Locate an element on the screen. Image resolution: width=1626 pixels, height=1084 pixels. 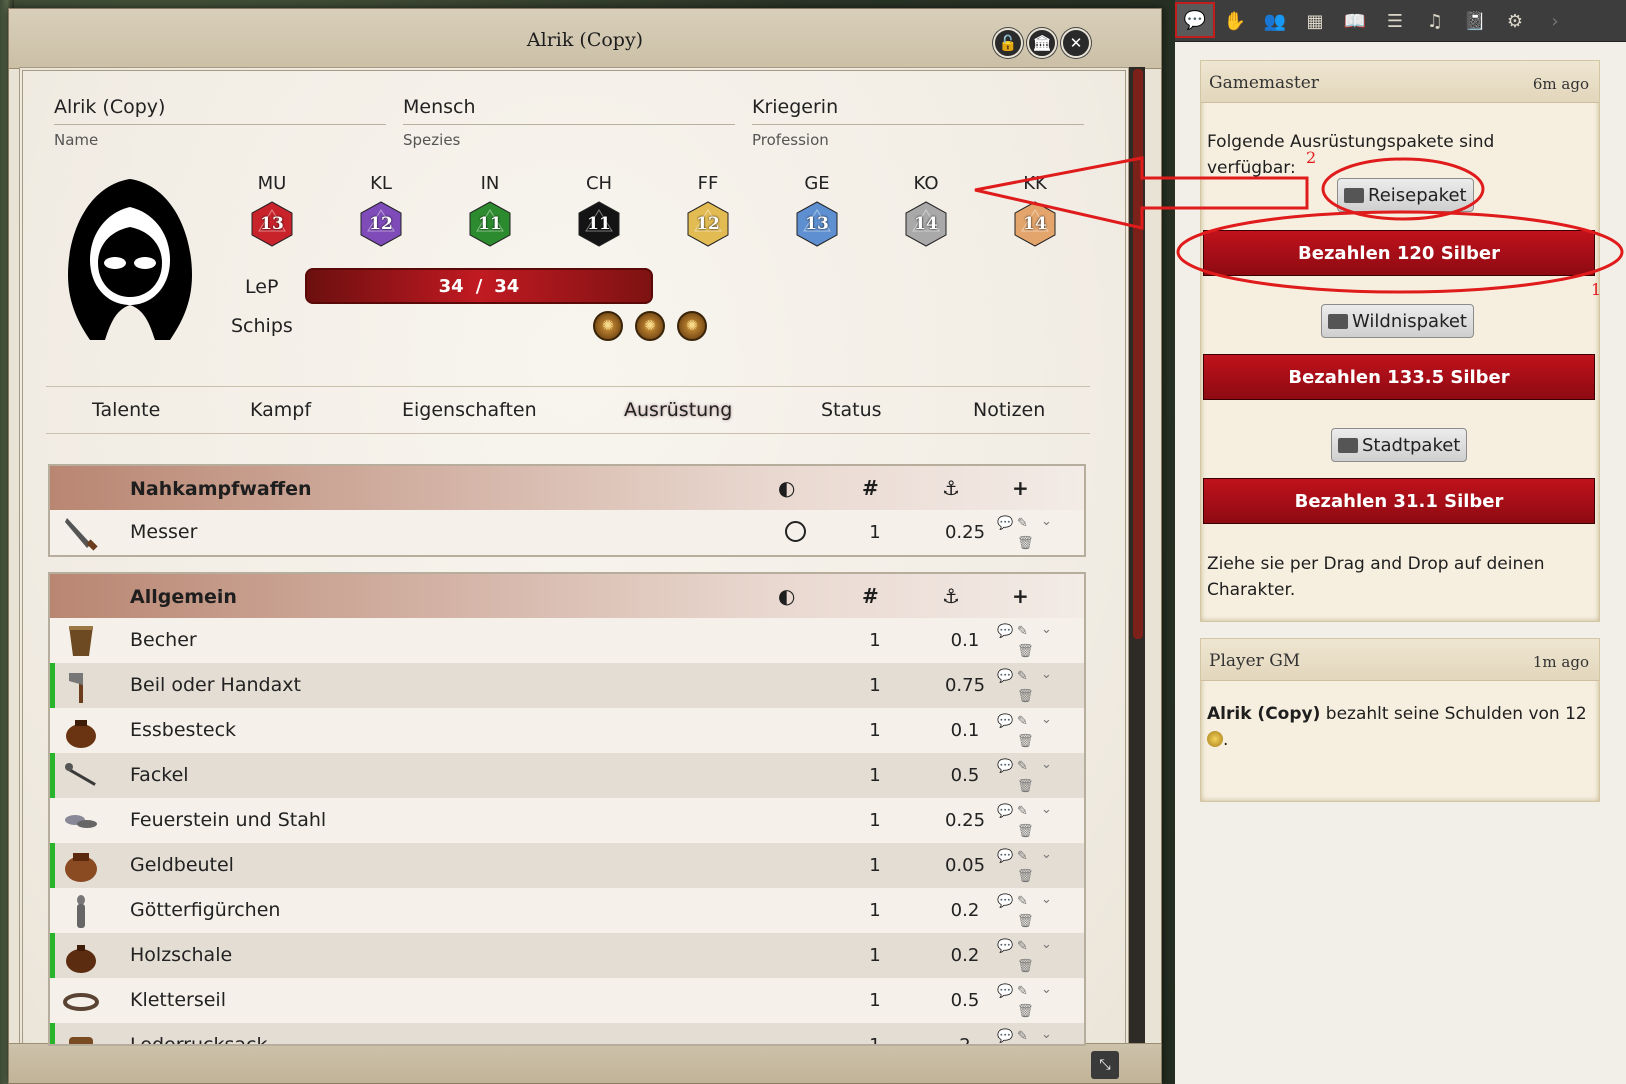
attribute-kk: KK 14 is located at coordinates (1035, 210).